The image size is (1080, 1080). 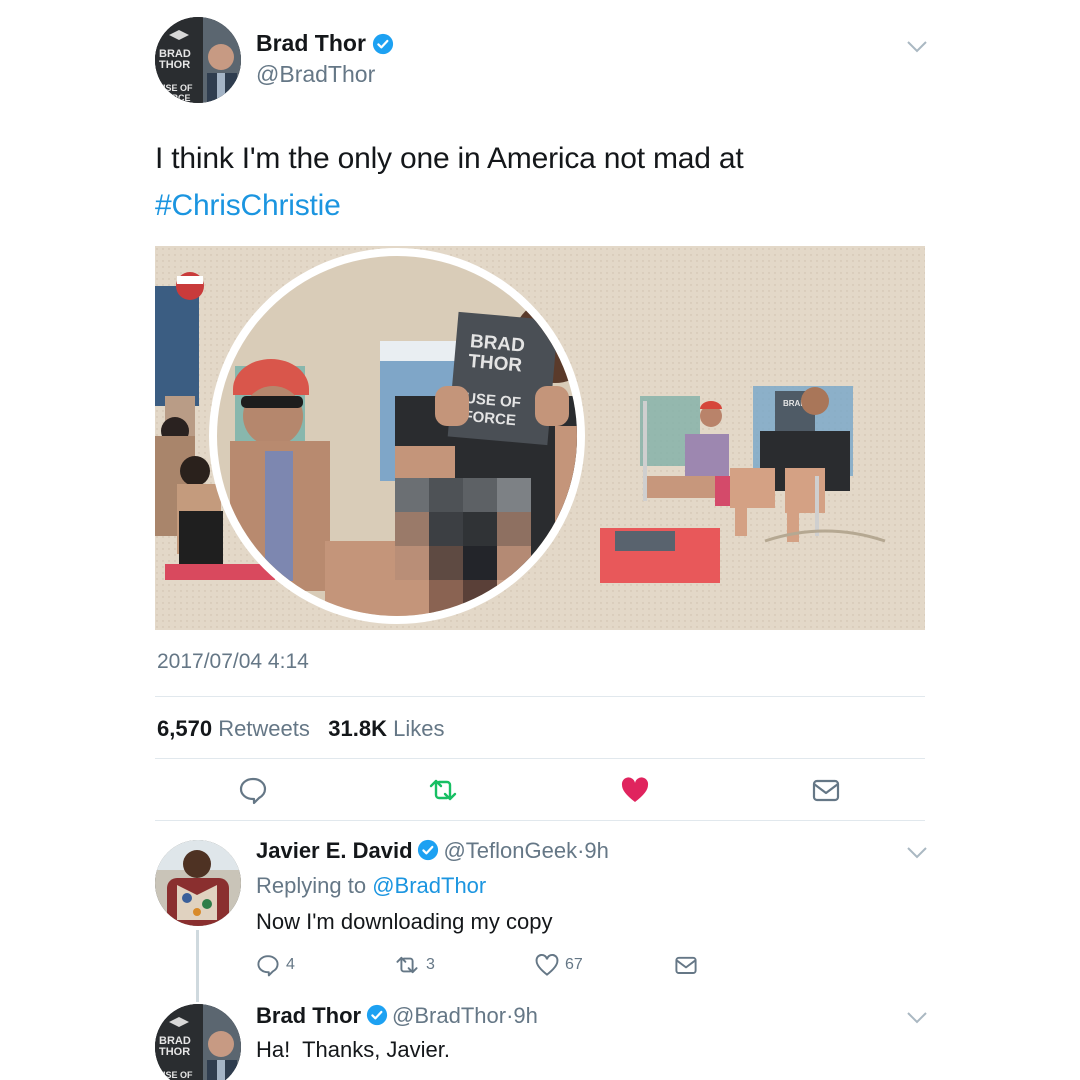 I want to click on avatar-book-line-4: FORCE, so click(x=175, y=98).